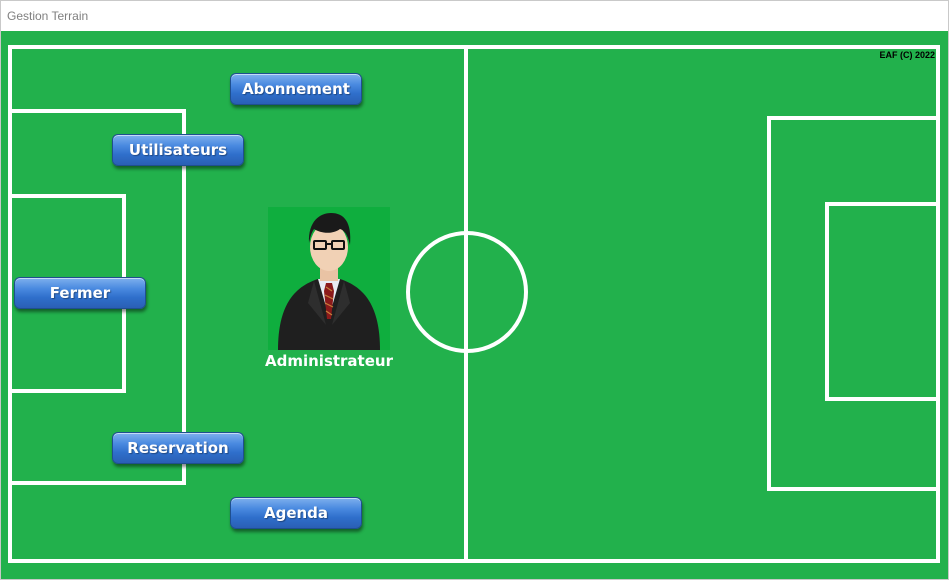  I want to click on agenda-button: Agenda, so click(296, 513).